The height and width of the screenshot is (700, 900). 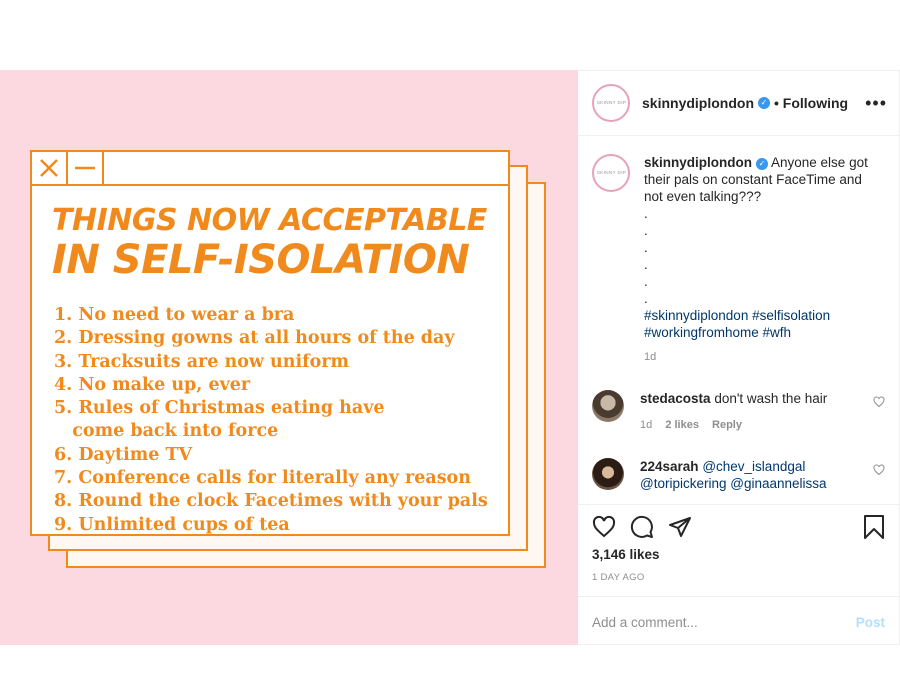 I want to click on reply-button: Reply, so click(x=727, y=425).